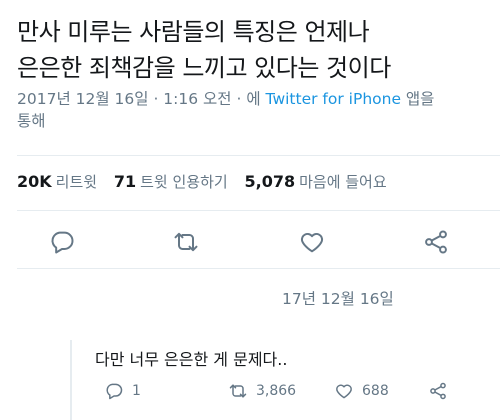 This screenshot has height=420, width=500. I want to click on retweets-stat: 20K 리트윗, so click(57, 181).